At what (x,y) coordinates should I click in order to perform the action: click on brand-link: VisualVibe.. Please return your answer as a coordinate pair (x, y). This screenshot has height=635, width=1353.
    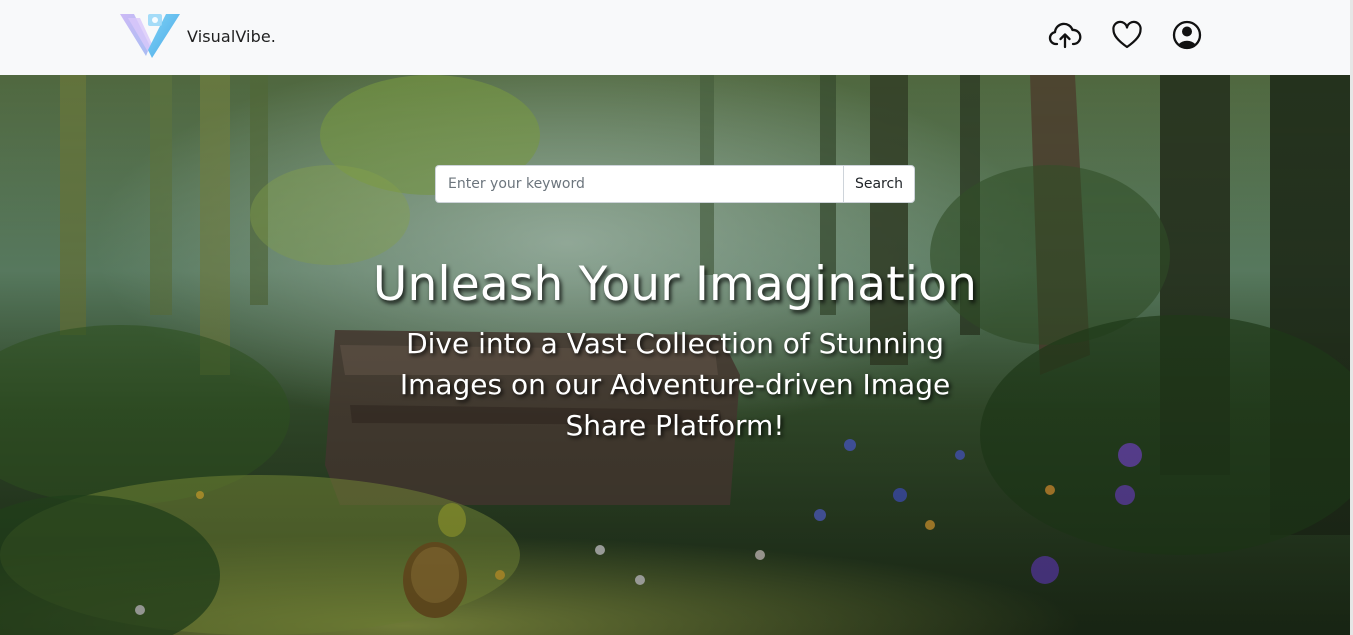
    Looking at the image, I should click on (197, 36).